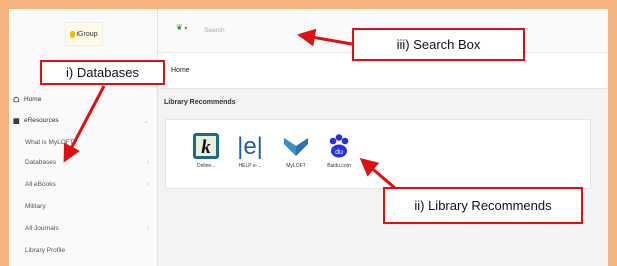 The width and height of the screenshot is (617, 266). Describe the element at coordinates (146, 121) in the screenshot. I see `chevron-down-icon: ⌄` at that location.